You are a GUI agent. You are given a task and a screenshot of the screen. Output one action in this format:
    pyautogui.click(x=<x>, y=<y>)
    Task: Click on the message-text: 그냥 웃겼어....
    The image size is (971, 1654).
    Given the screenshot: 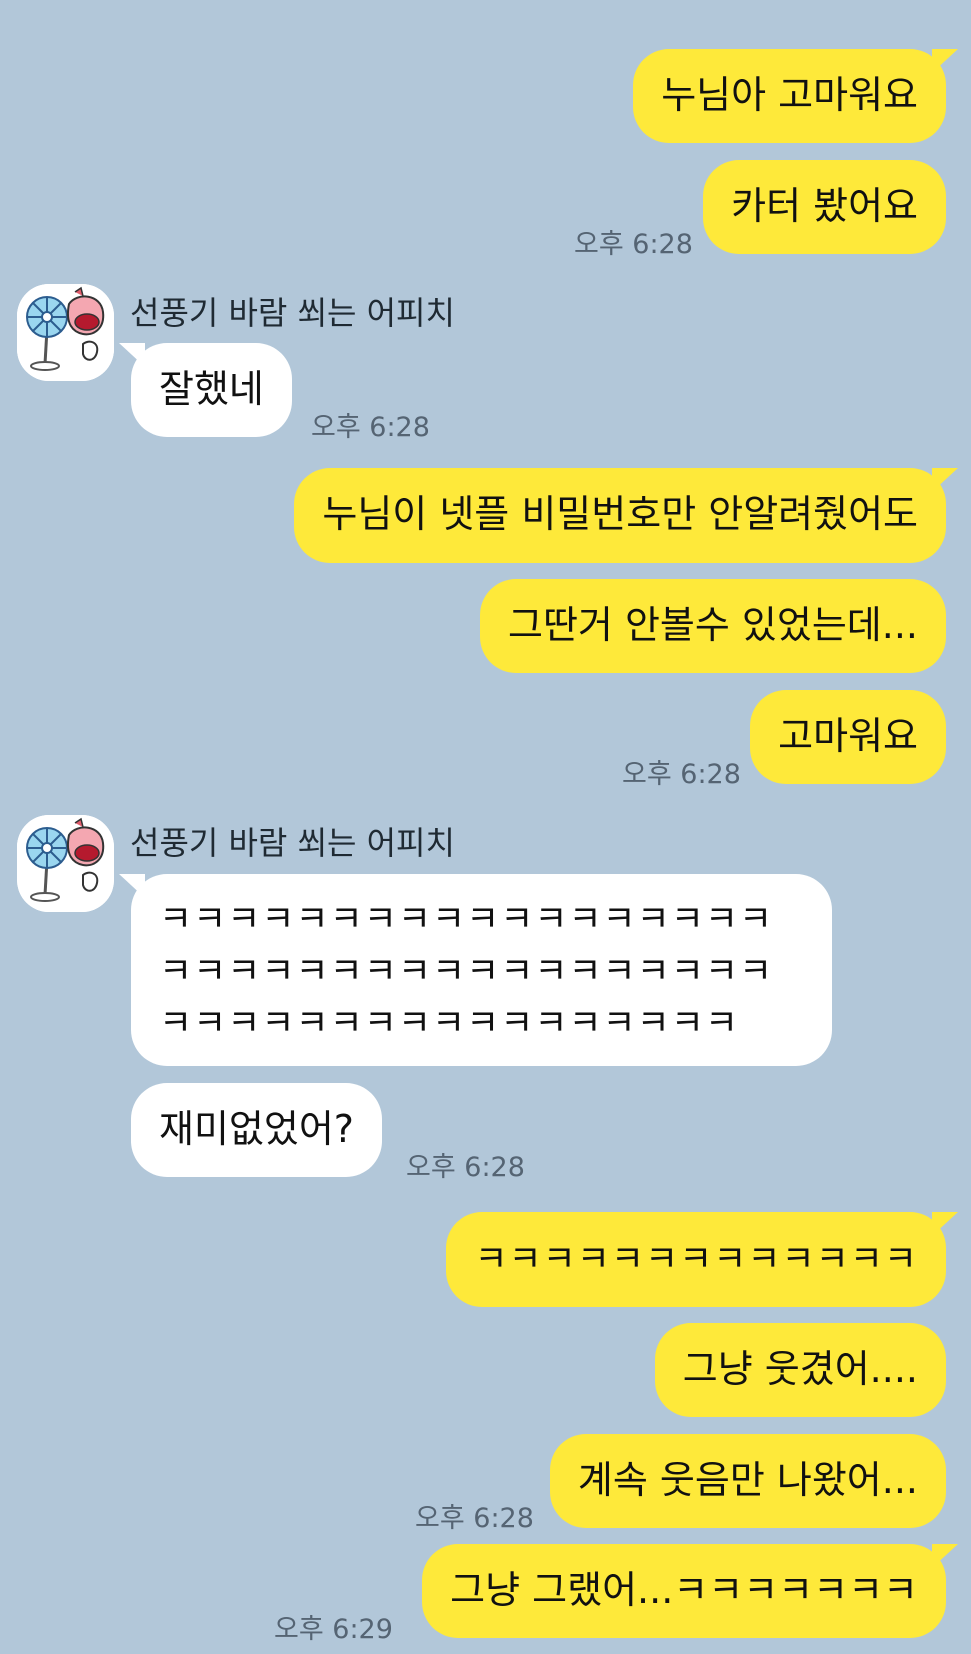 What is the action you would take?
    pyautogui.click(x=800, y=1369)
    